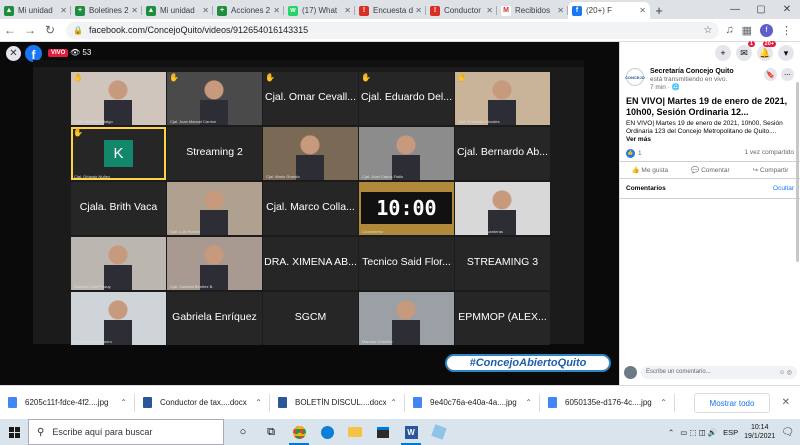  Describe the element at coordinates (735, 9) in the screenshot. I see `minimize-icon: —` at that location.